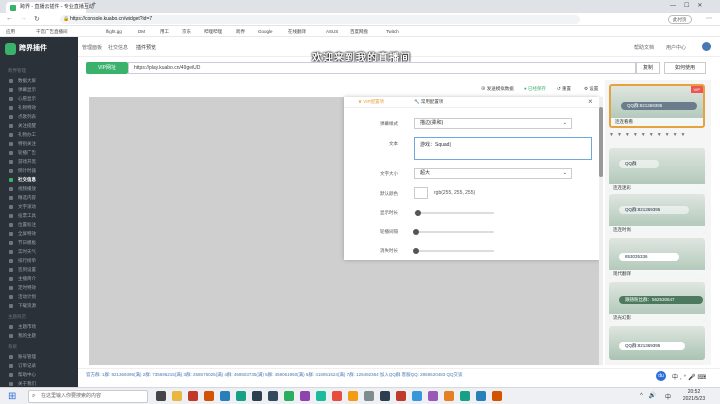  I want to click on window-controls: —☐✕, so click(690, 5).